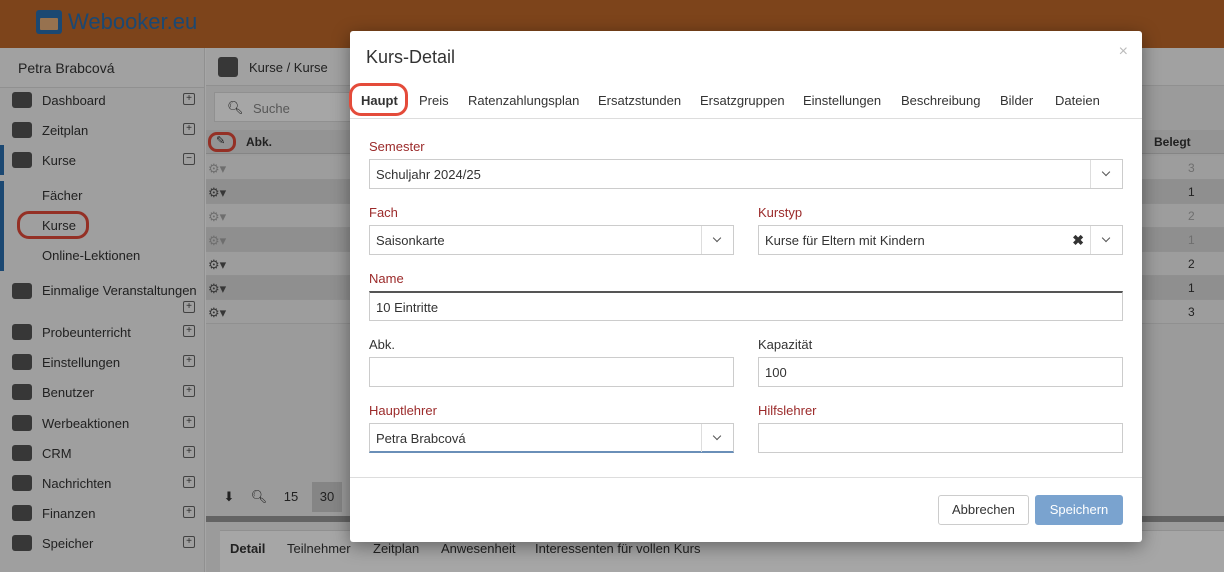 The height and width of the screenshot is (572, 1224). What do you see at coordinates (941, 100) in the screenshot?
I see `tab-beschreibung: Beschreibung` at bounding box center [941, 100].